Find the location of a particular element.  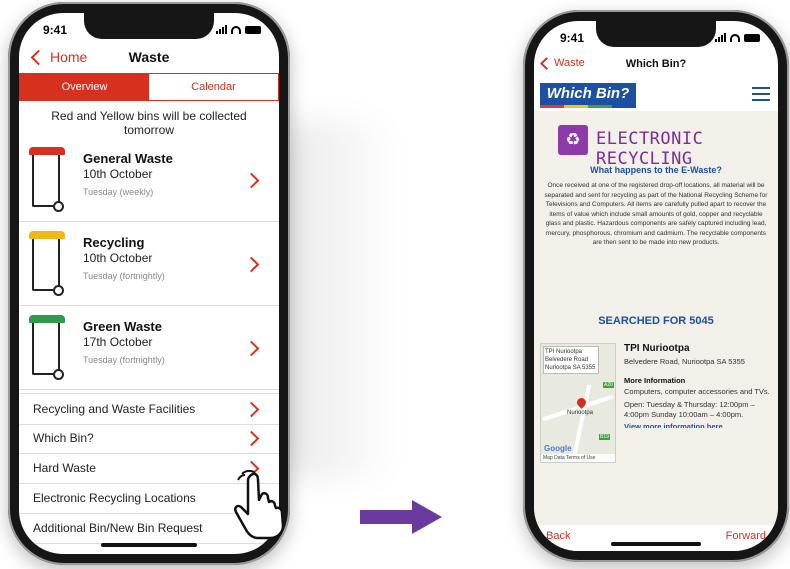

menu-label: Hard Waste is located at coordinates (64, 468).